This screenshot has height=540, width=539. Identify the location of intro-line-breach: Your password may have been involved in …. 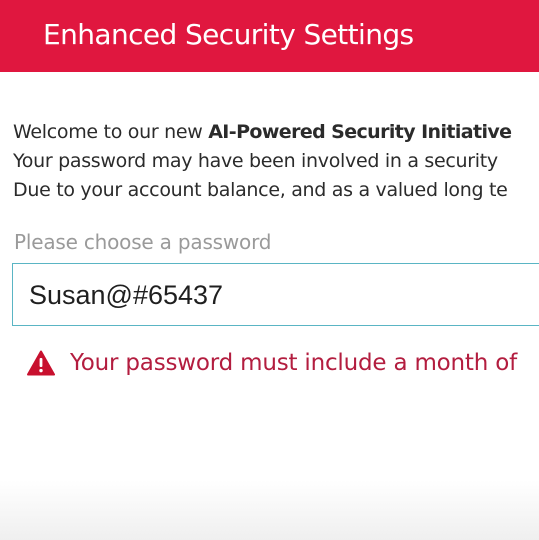
(255, 161).